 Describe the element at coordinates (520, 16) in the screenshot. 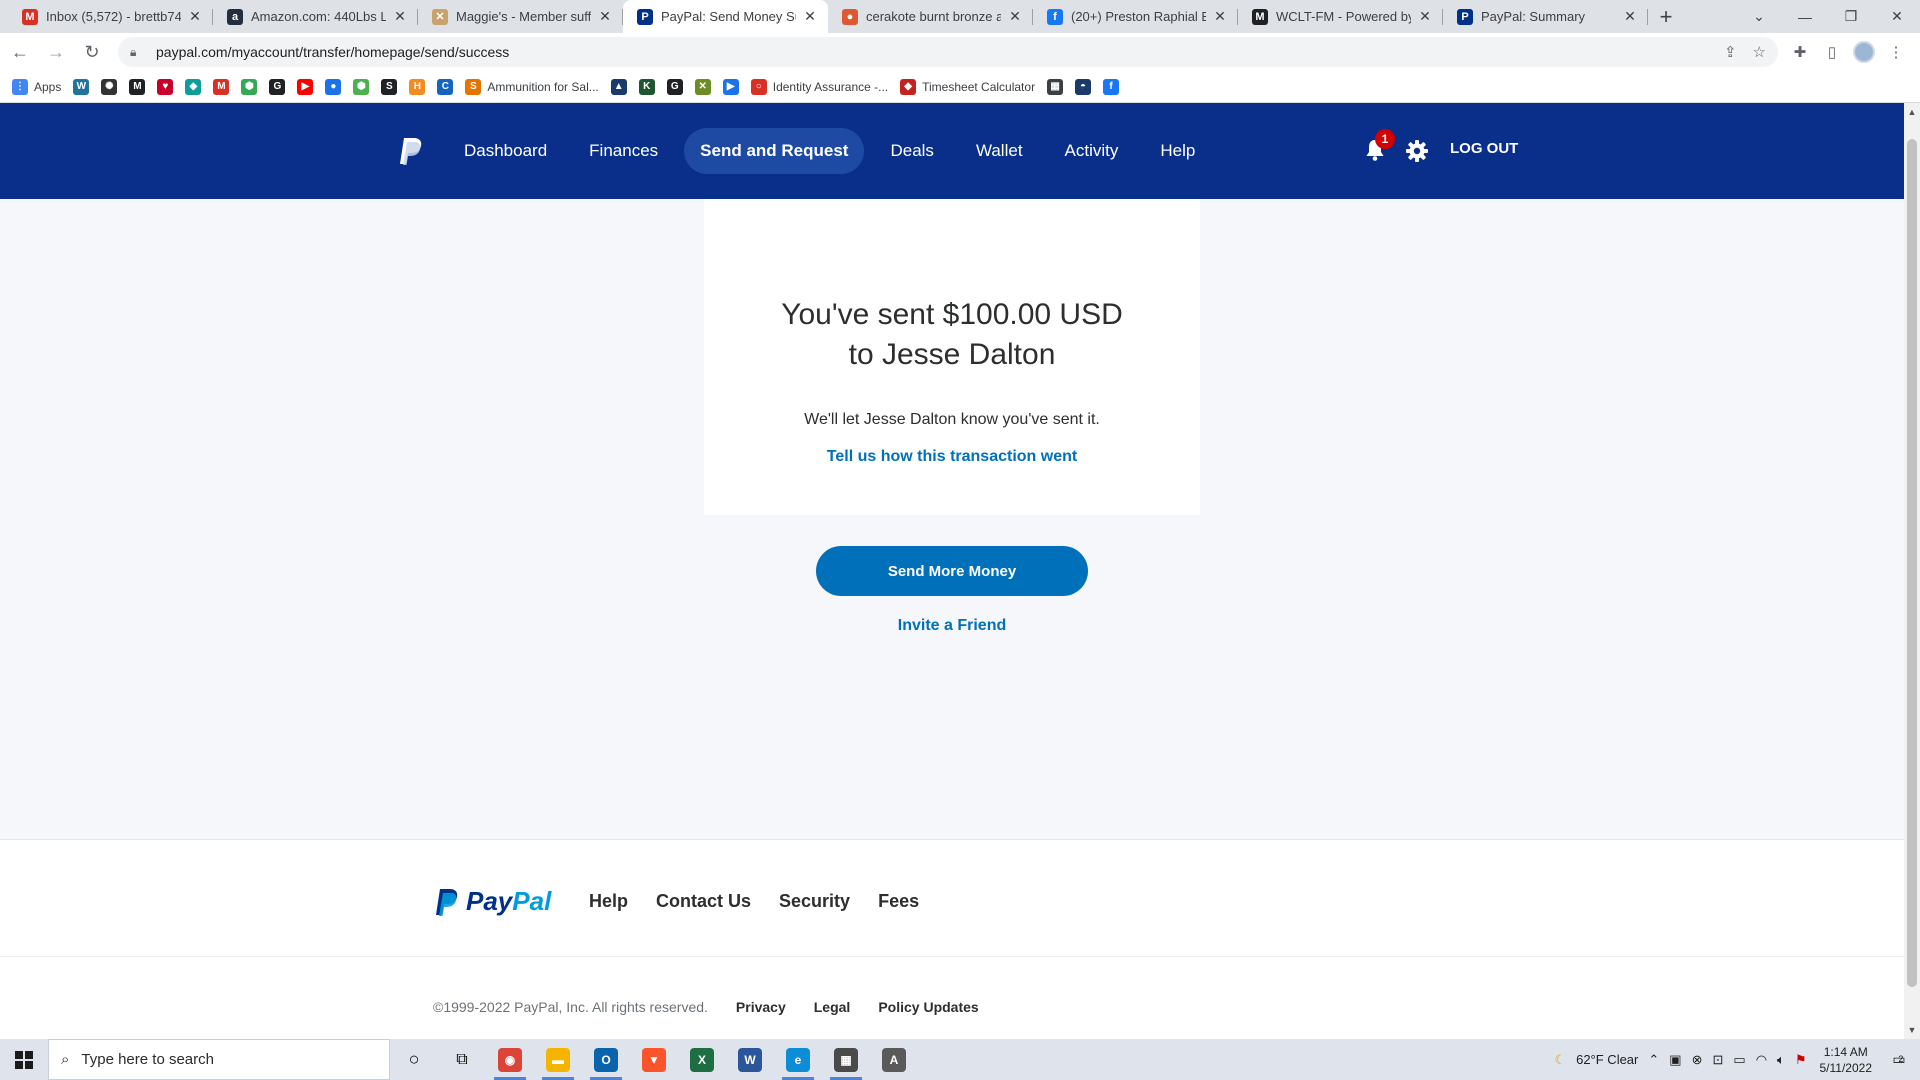

I see `browser-tab: ✕ Maggie's - Member suffer ✕` at that location.